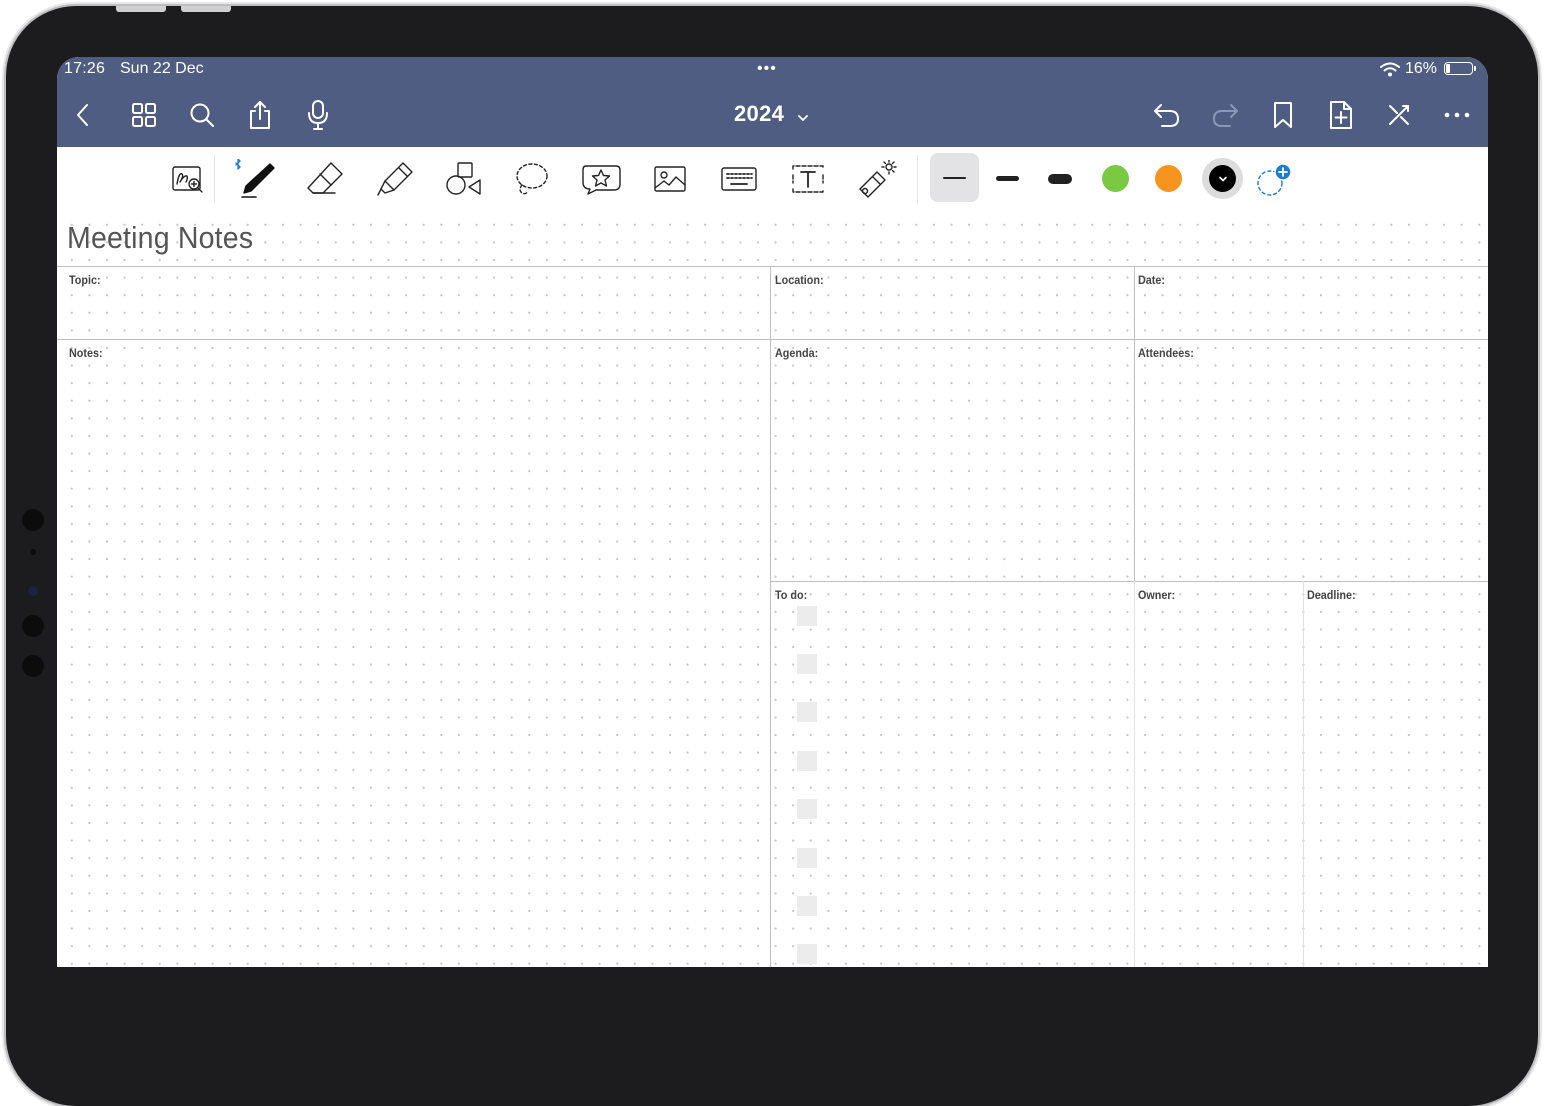  Describe the element at coordinates (767, 69) in the screenshot. I see `multitasking-dots: •••` at that location.